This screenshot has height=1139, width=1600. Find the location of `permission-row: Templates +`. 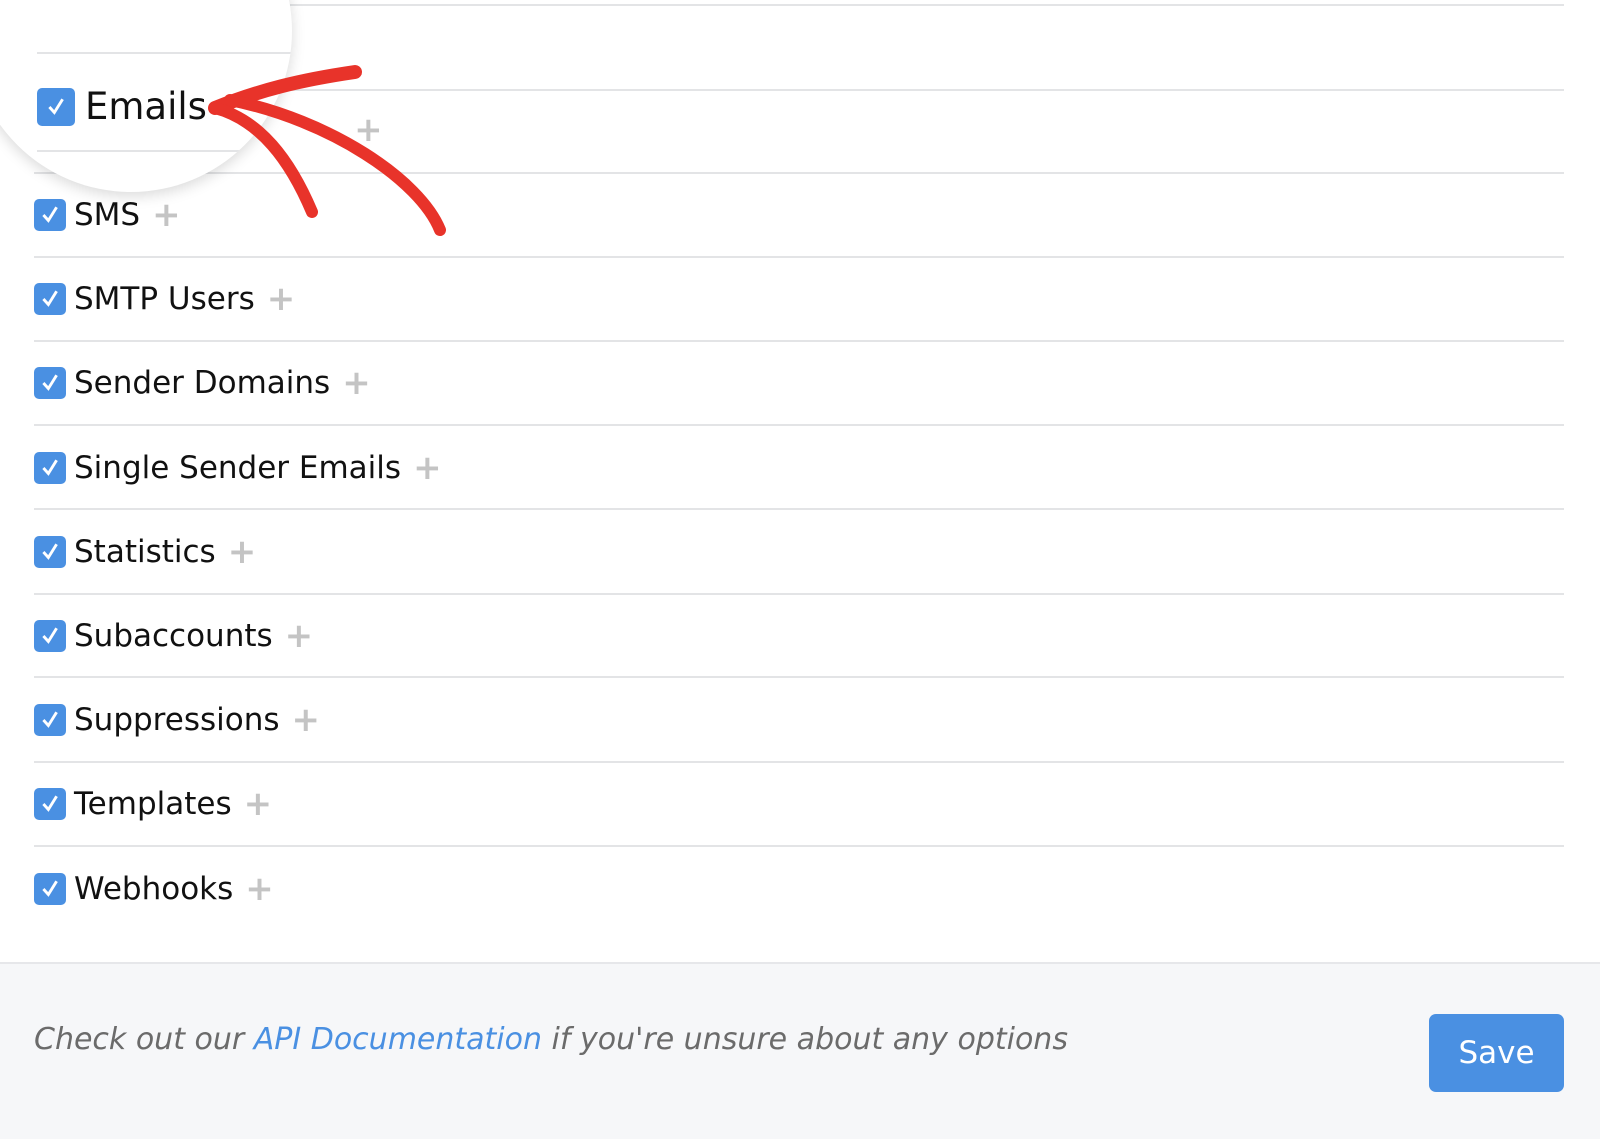

permission-row: Templates + is located at coordinates (153, 804).